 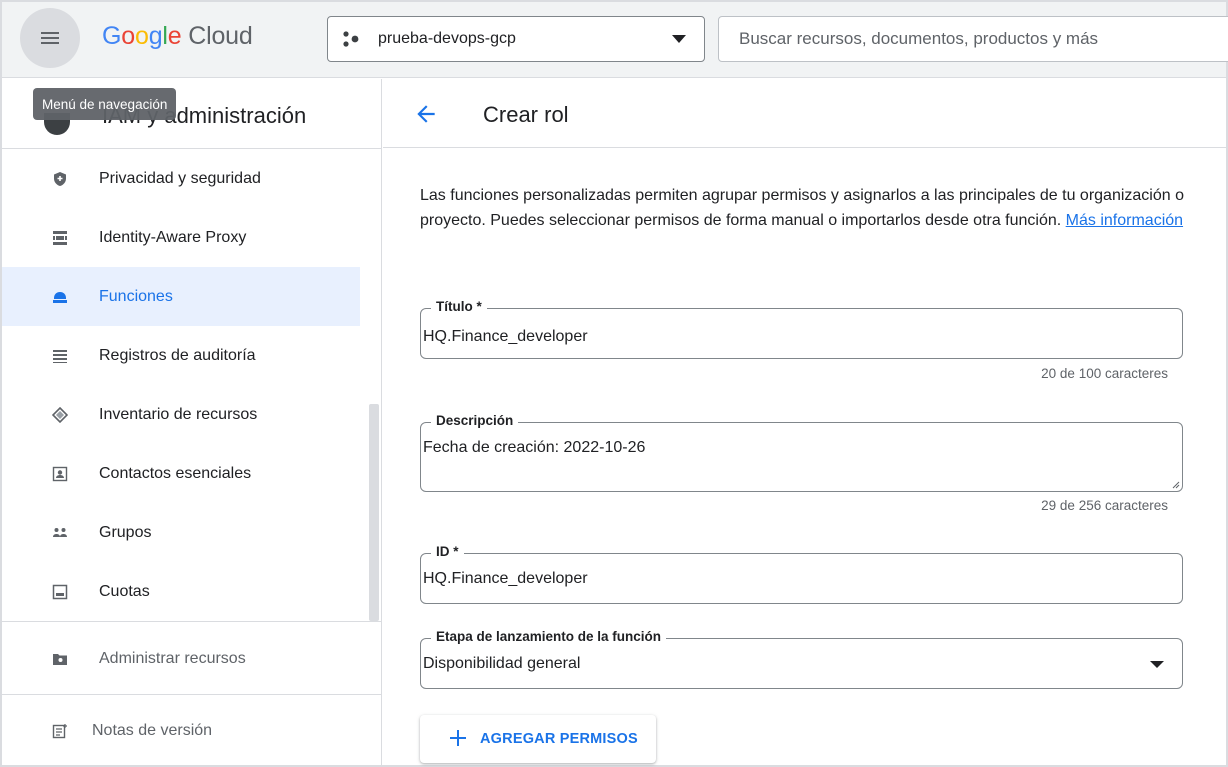 I want to click on top-bar: Google Cloud prueba-devops-gcp, so click(x=615, y=40).